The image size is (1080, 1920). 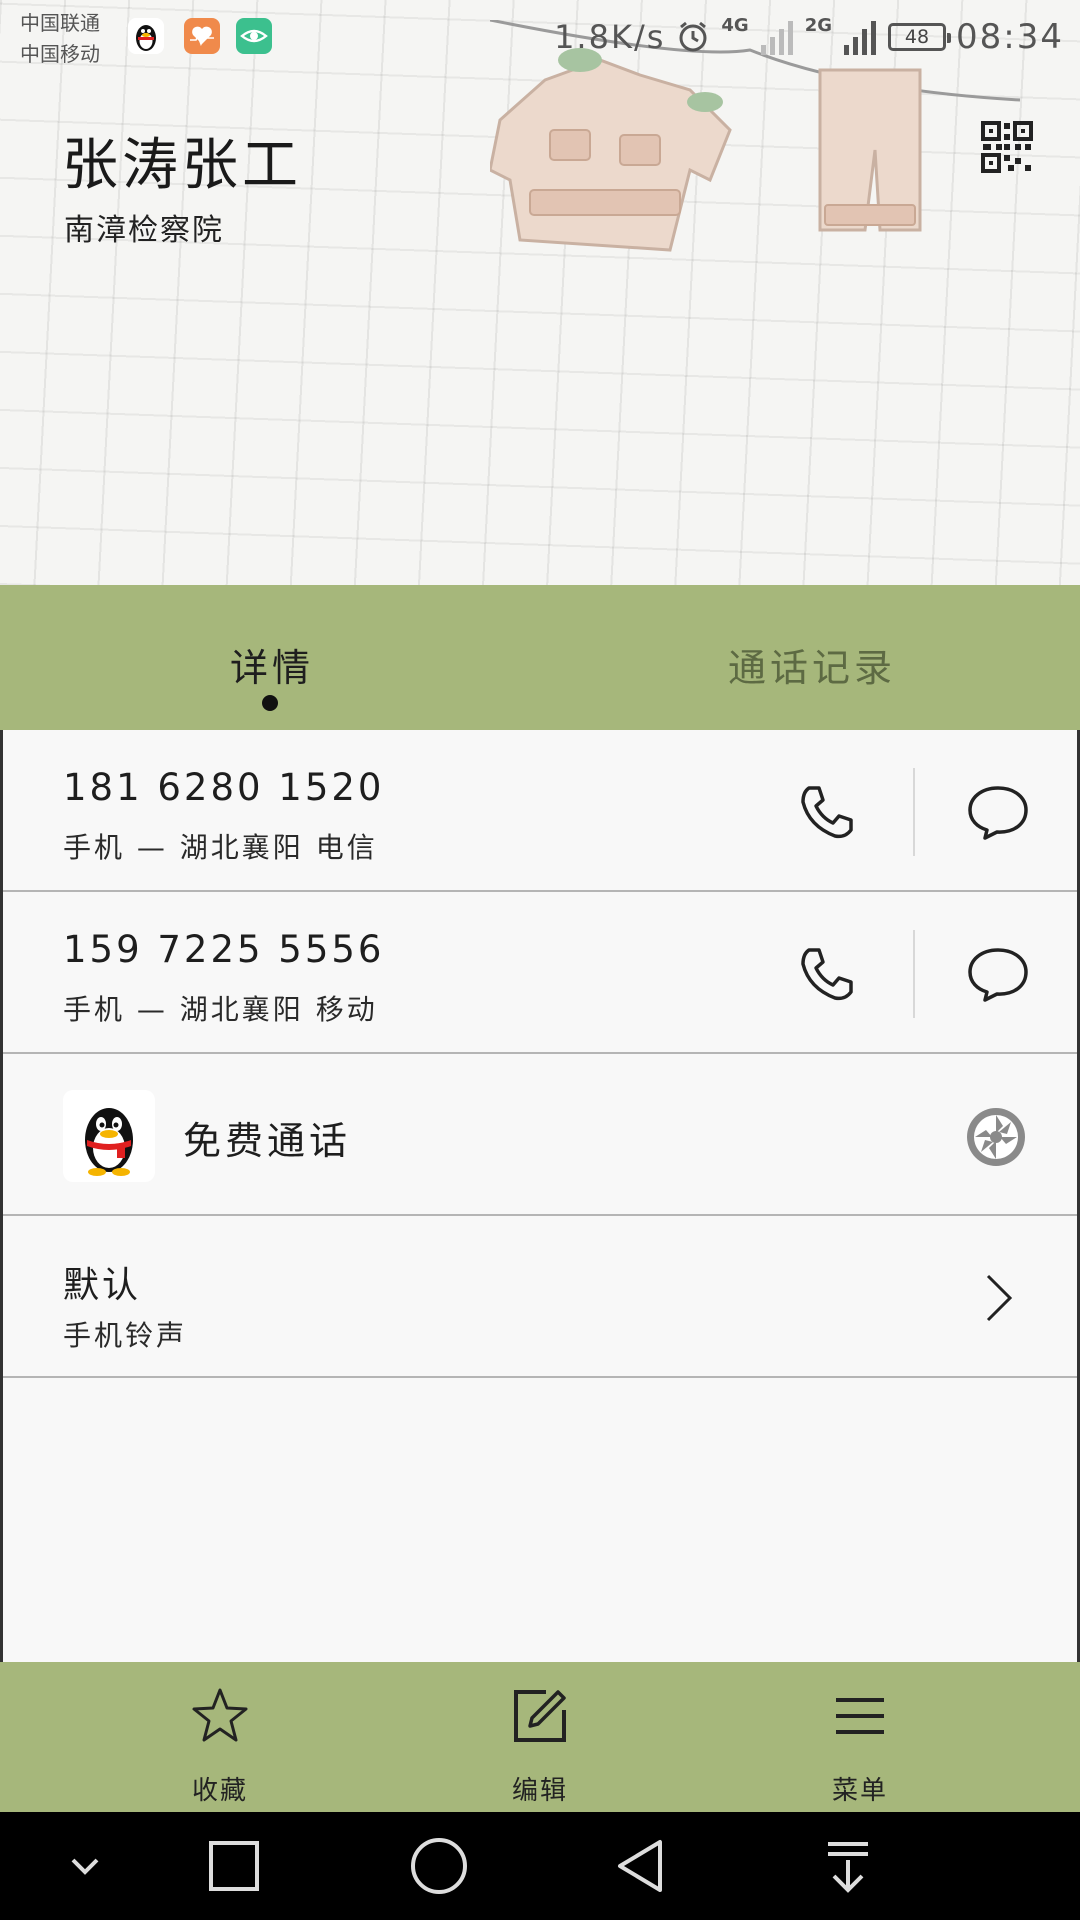 I want to click on tab-call-log: 通话记录, so click(x=812, y=664).